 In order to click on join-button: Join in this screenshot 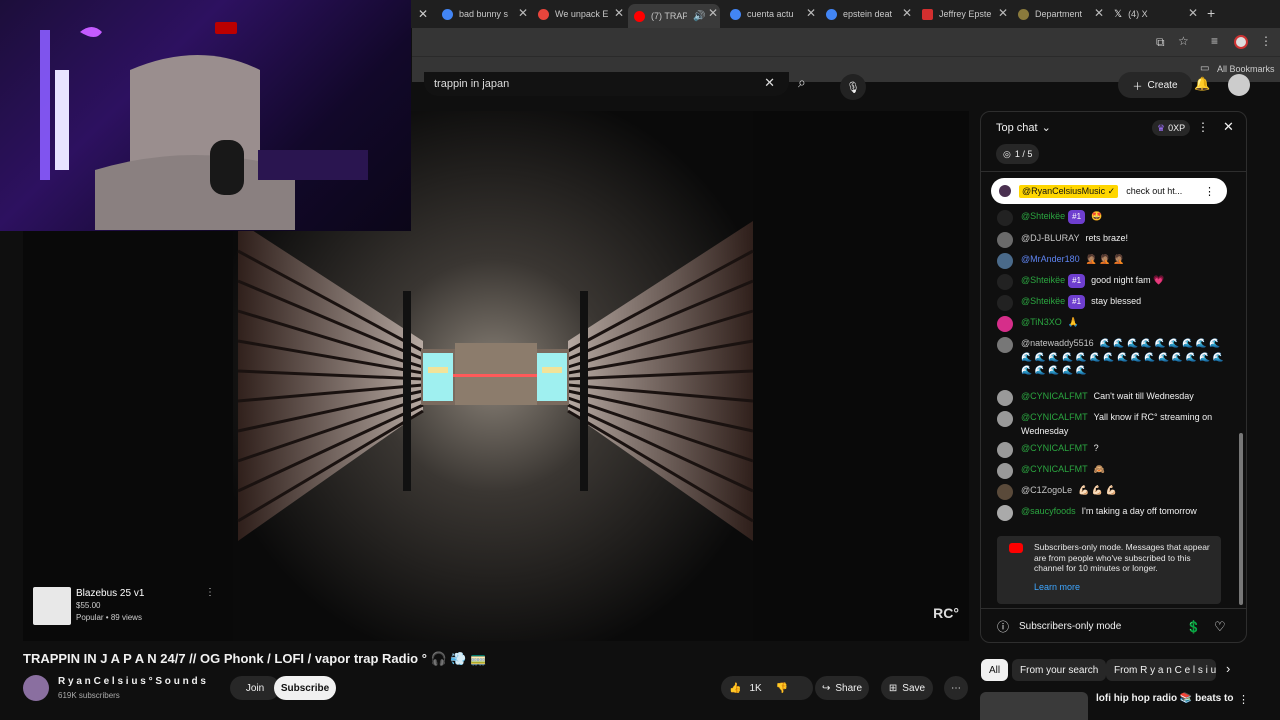, I will do `click(255, 688)`.